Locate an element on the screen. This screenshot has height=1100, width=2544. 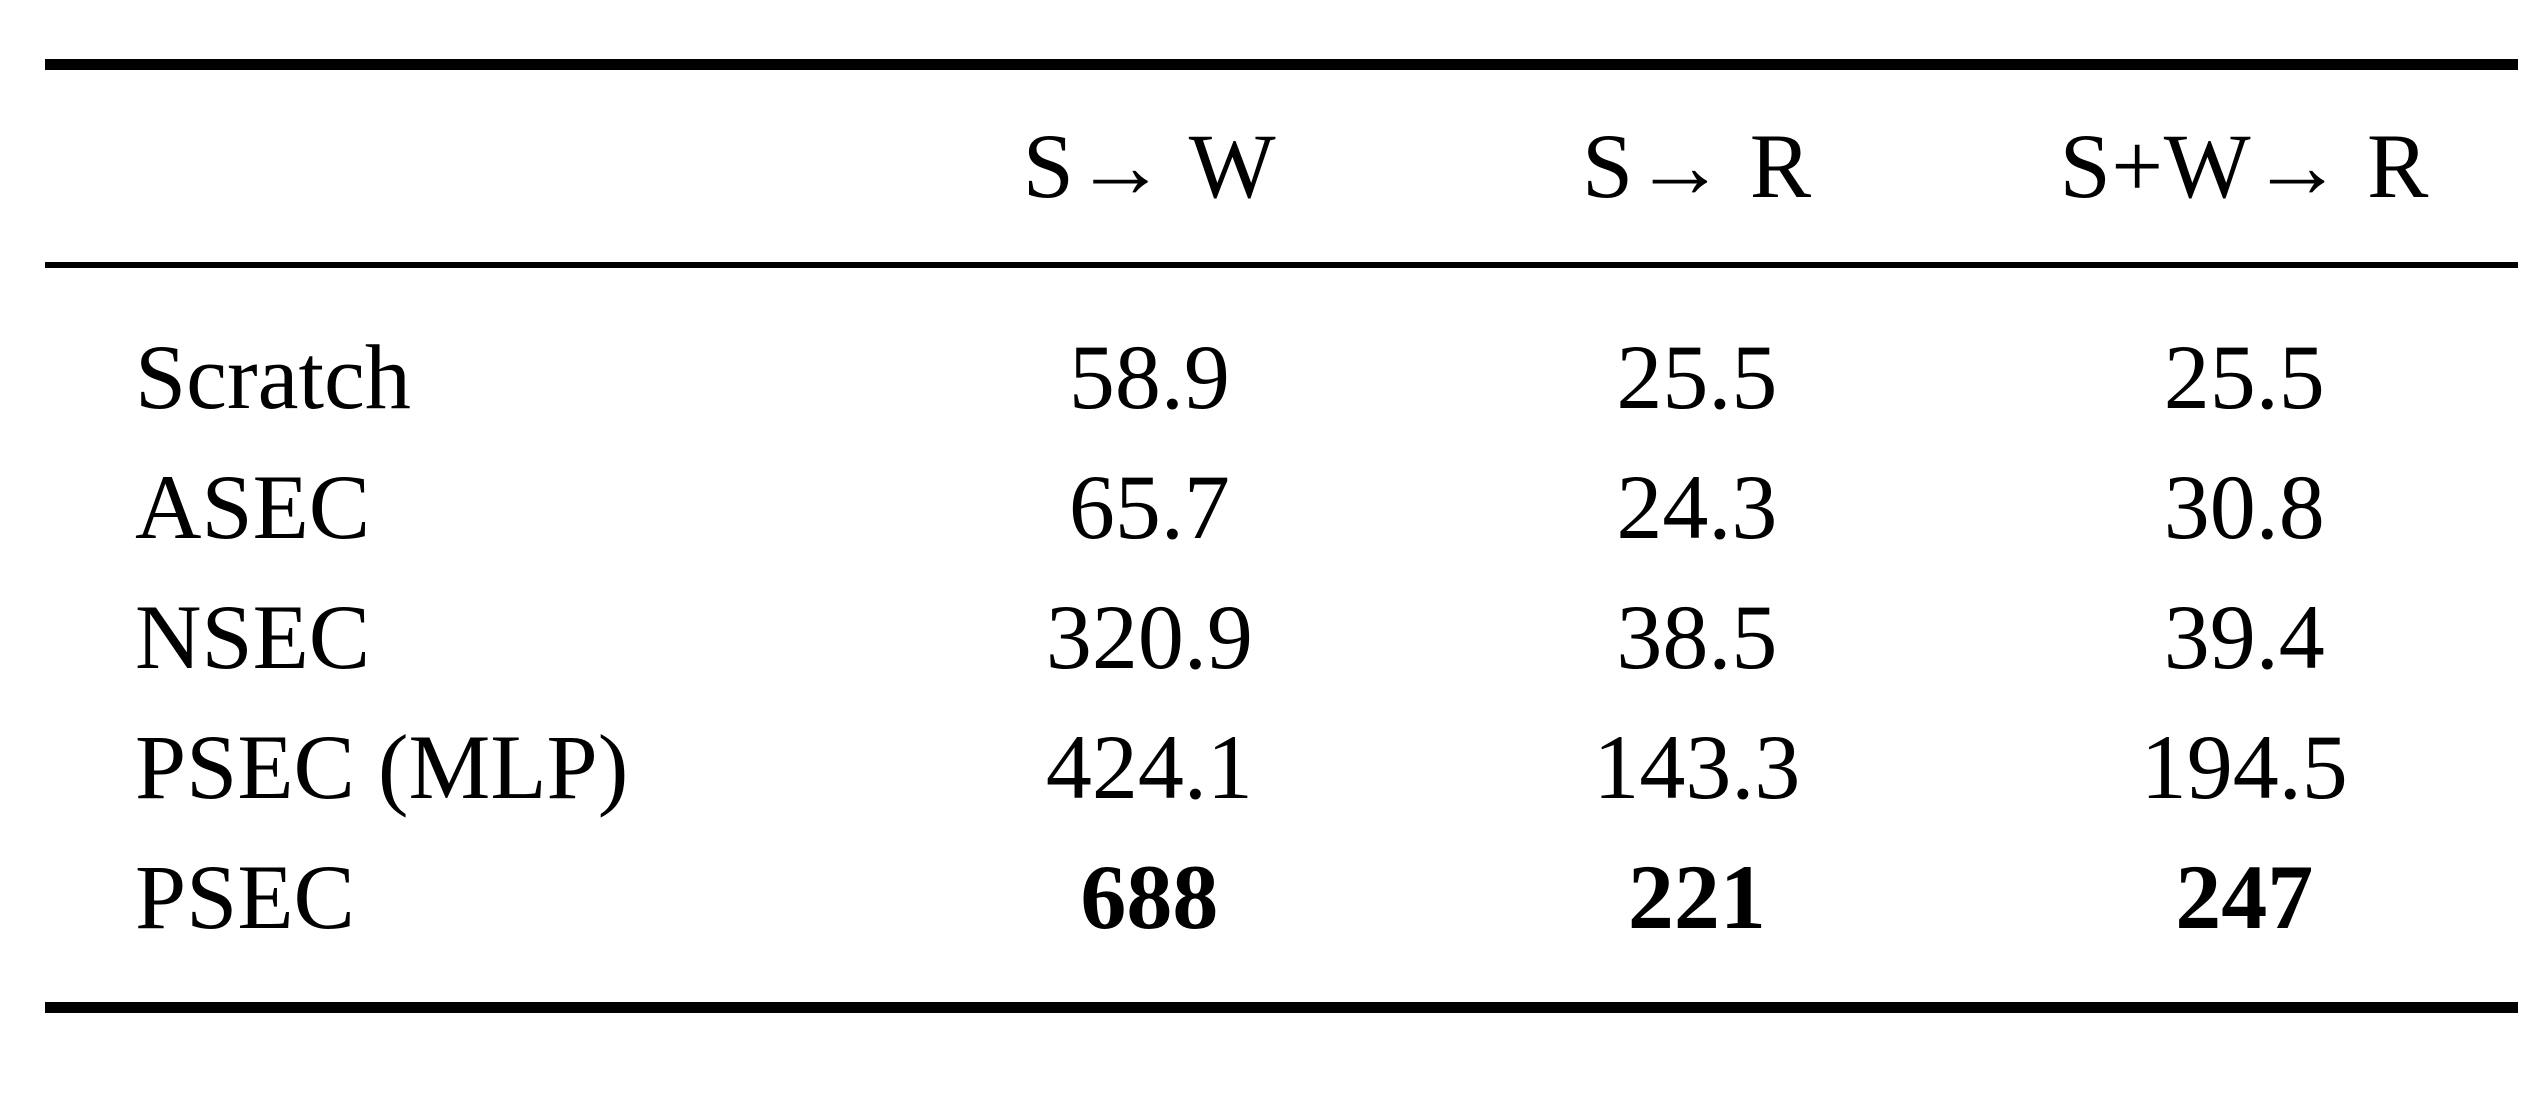
cell-scratch-s-to-w: 58.9 is located at coordinates (1149, 377).